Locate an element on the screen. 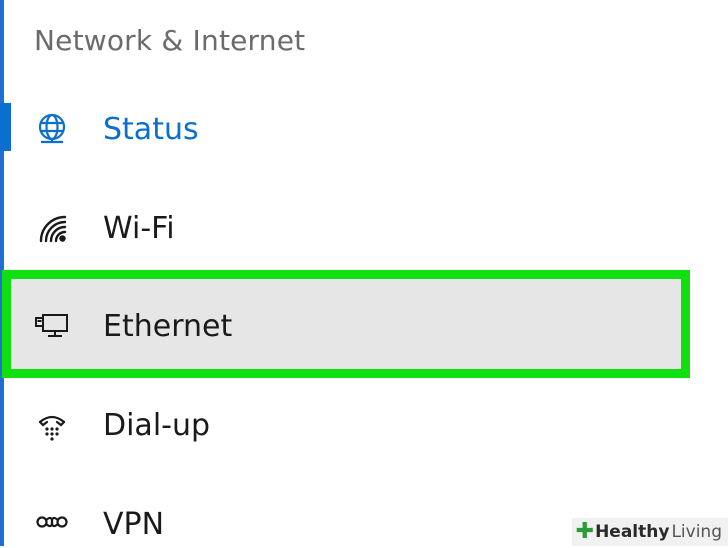  plus-icon: ✚ is located at coordinates (585, 531).